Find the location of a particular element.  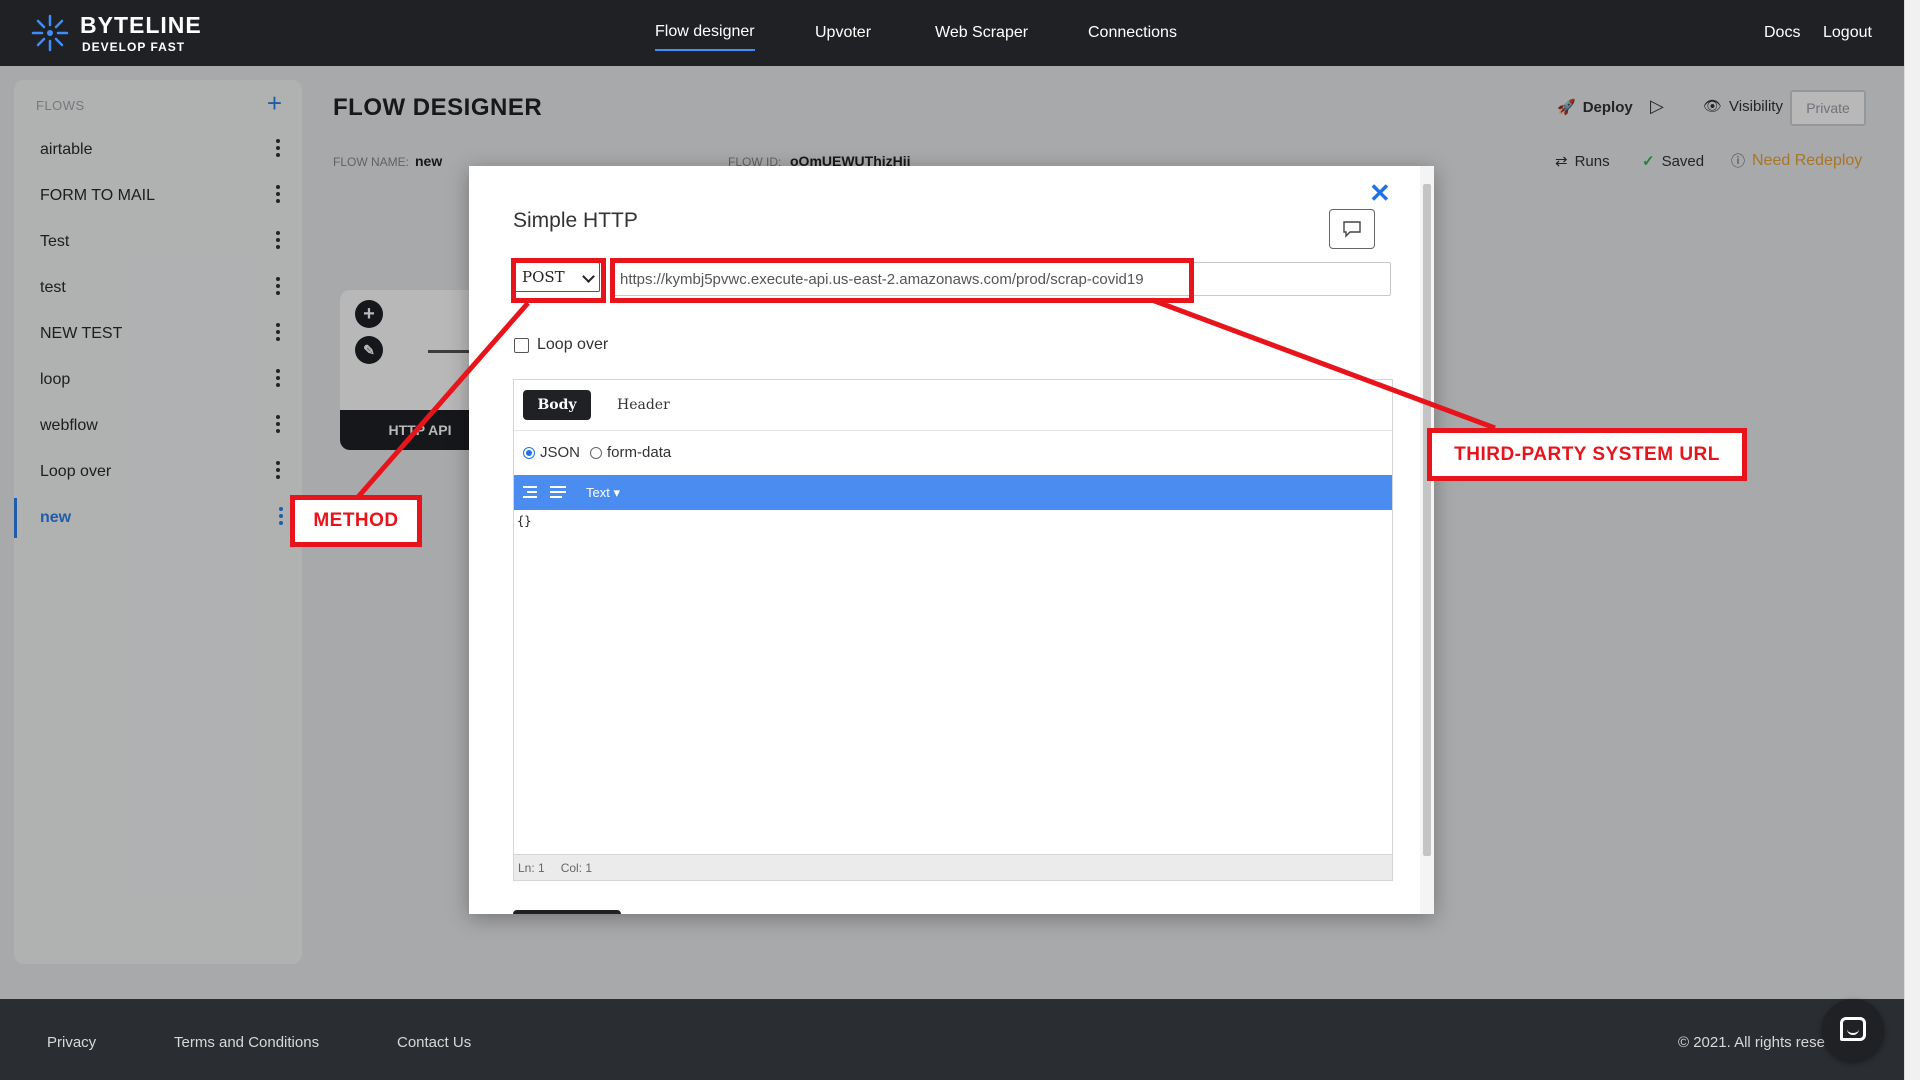

footer-contact-link: Contact Us is located at coordinates (434, 1042).